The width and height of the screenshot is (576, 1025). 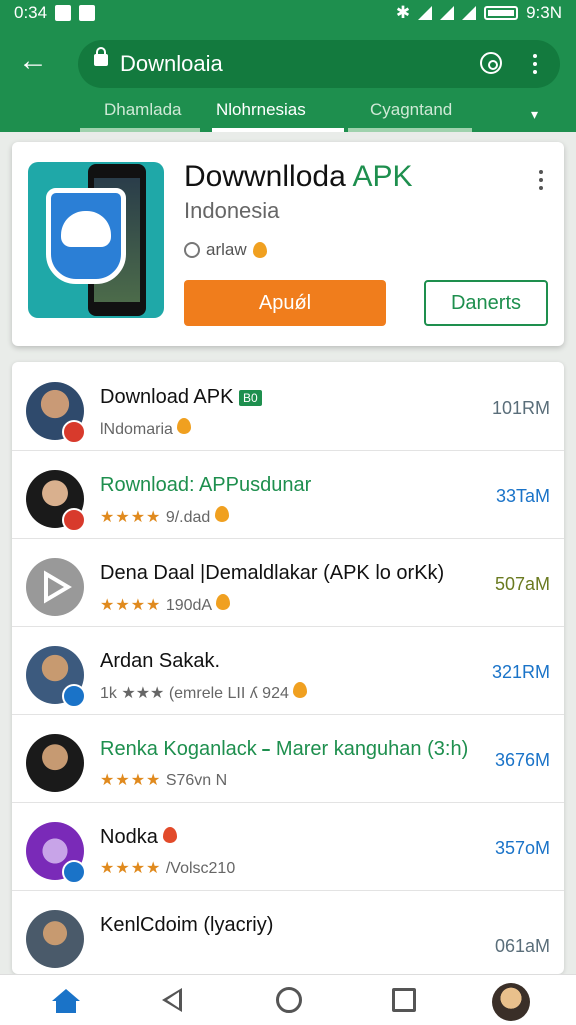 What do you see at coordinates (35, 63) in the screenshot?
I see `back-arrow-icon: ←` at bounding box center [35, 63].